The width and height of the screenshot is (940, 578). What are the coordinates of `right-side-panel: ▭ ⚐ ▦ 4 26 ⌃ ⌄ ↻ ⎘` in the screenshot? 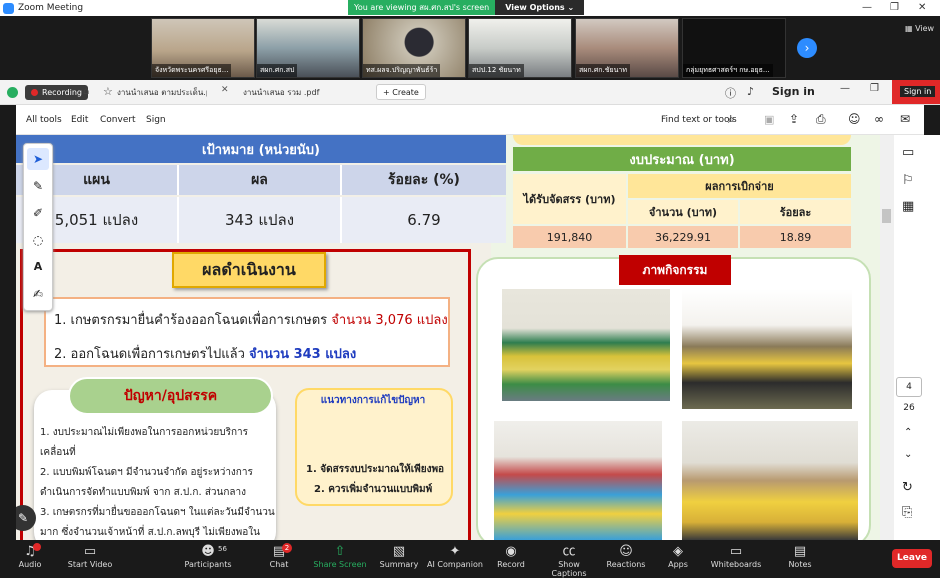 It's located at (910, 337).